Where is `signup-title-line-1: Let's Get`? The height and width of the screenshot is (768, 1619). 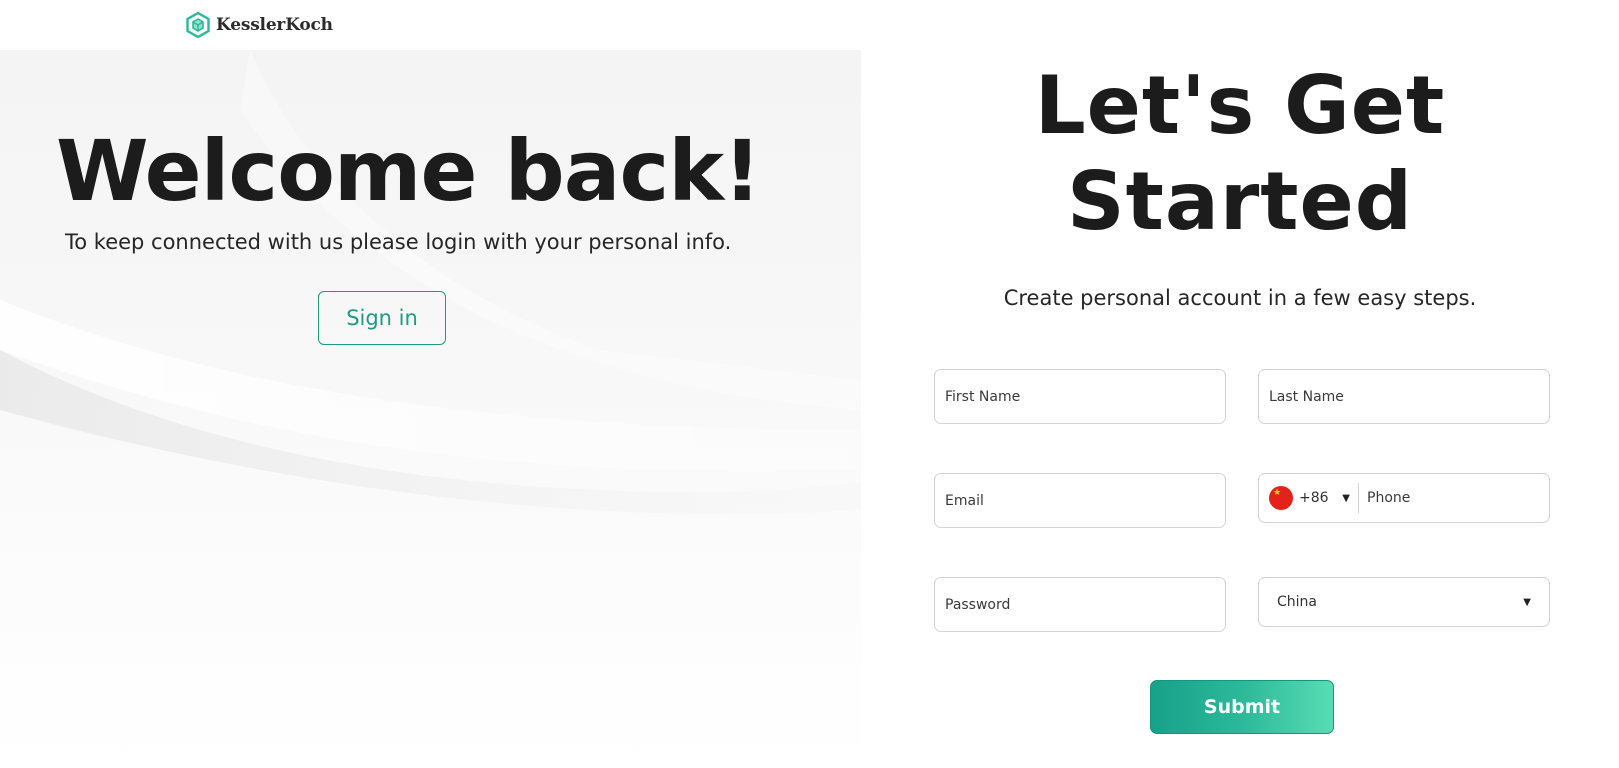
signup-title-line-1: Let's Get is located at coordinates (1240, 105).